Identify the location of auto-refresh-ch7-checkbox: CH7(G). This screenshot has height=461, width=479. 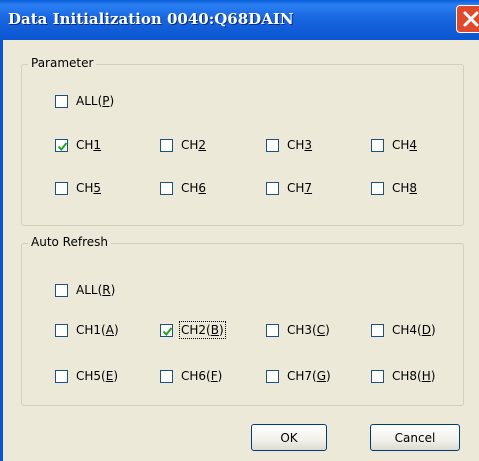
(298, 376).